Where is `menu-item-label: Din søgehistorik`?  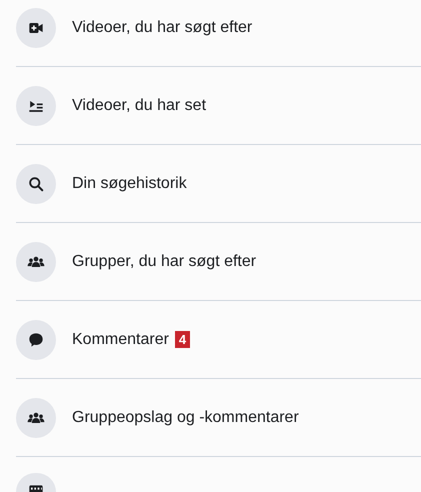 menu-item-label: Din søgehistorik is located at coordinates (129, 183).